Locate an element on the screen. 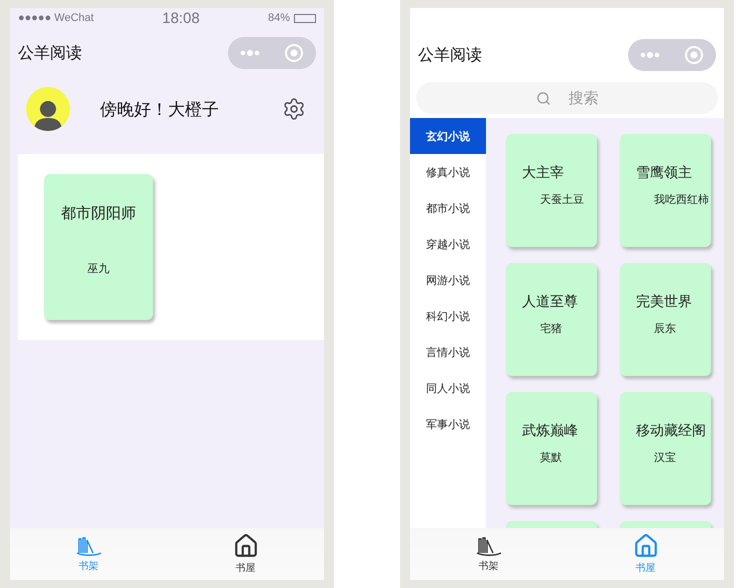 Image resolution: width=740 pixels, height=588 pixels. book-title: 武炼巅峰 is located at coordinates (550, 431).